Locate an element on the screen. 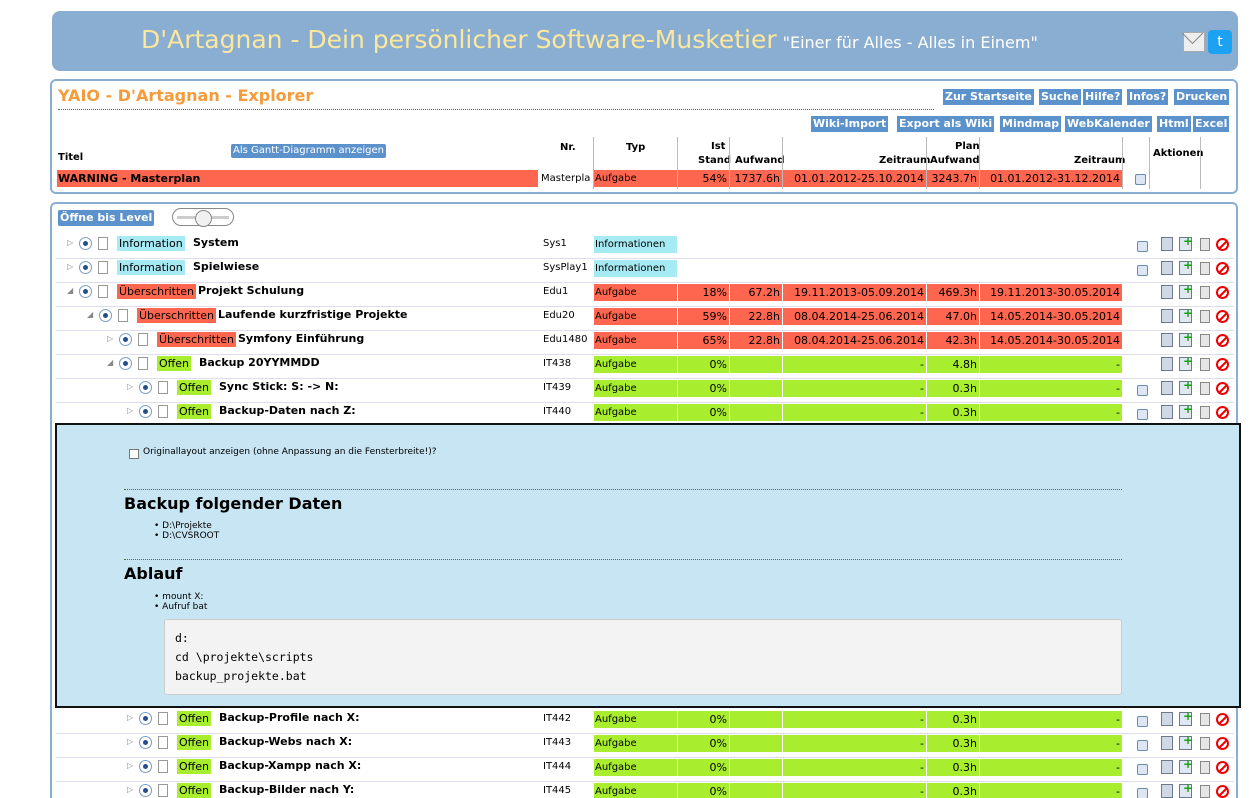  node-name: Sync Stick: S: -> N: is located at coordinates (279, 386).